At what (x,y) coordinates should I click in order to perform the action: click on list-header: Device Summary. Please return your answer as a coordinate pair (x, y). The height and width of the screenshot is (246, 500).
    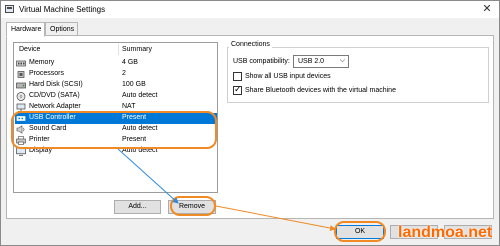
    Looking at the image, I should click on (115, 49).